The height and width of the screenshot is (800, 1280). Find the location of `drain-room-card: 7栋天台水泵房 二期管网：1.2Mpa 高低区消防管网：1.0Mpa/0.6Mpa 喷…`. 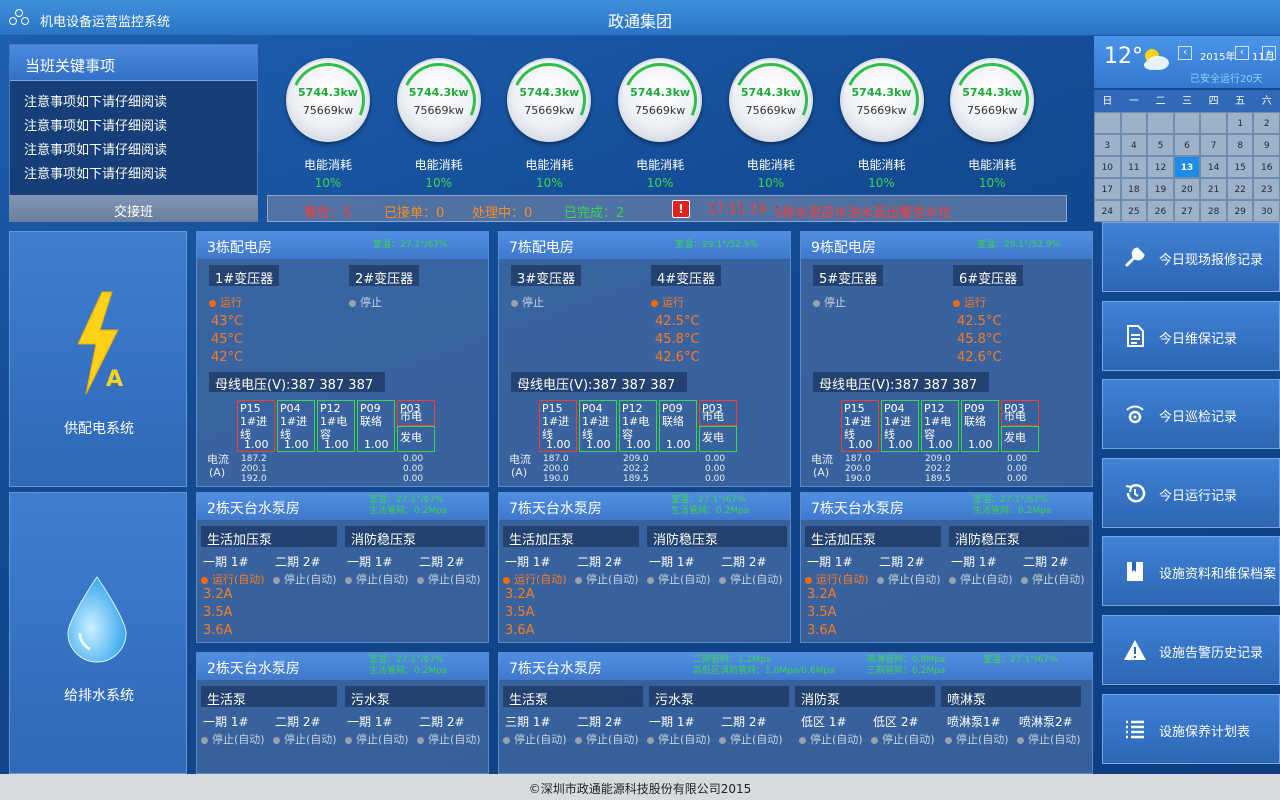

drain-room-card: 7栋天台水泵房 二期管网：1.2Mpa 高低区消防管网：1.0Mpa/0.6Mpa 喷… is located at coordinates (795, 713).